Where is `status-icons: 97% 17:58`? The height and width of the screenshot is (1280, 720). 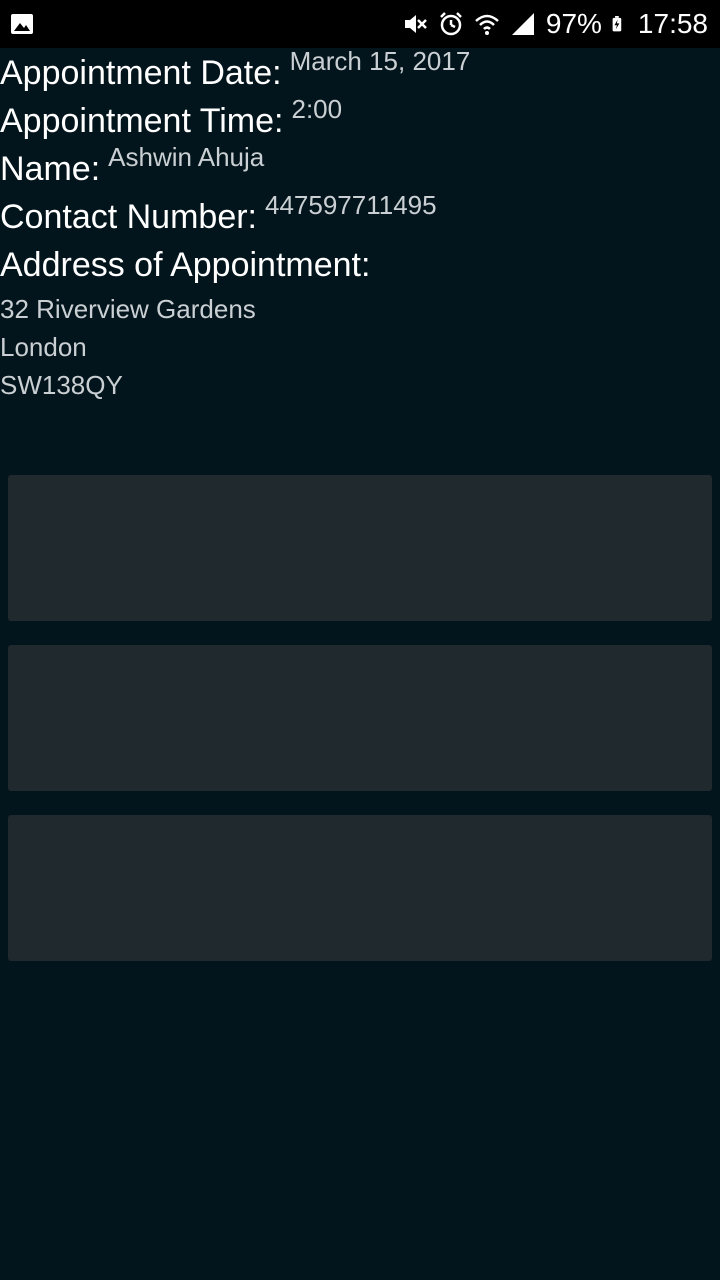
status-icons: 97% 17:58 is located at coordinates (555, 24).